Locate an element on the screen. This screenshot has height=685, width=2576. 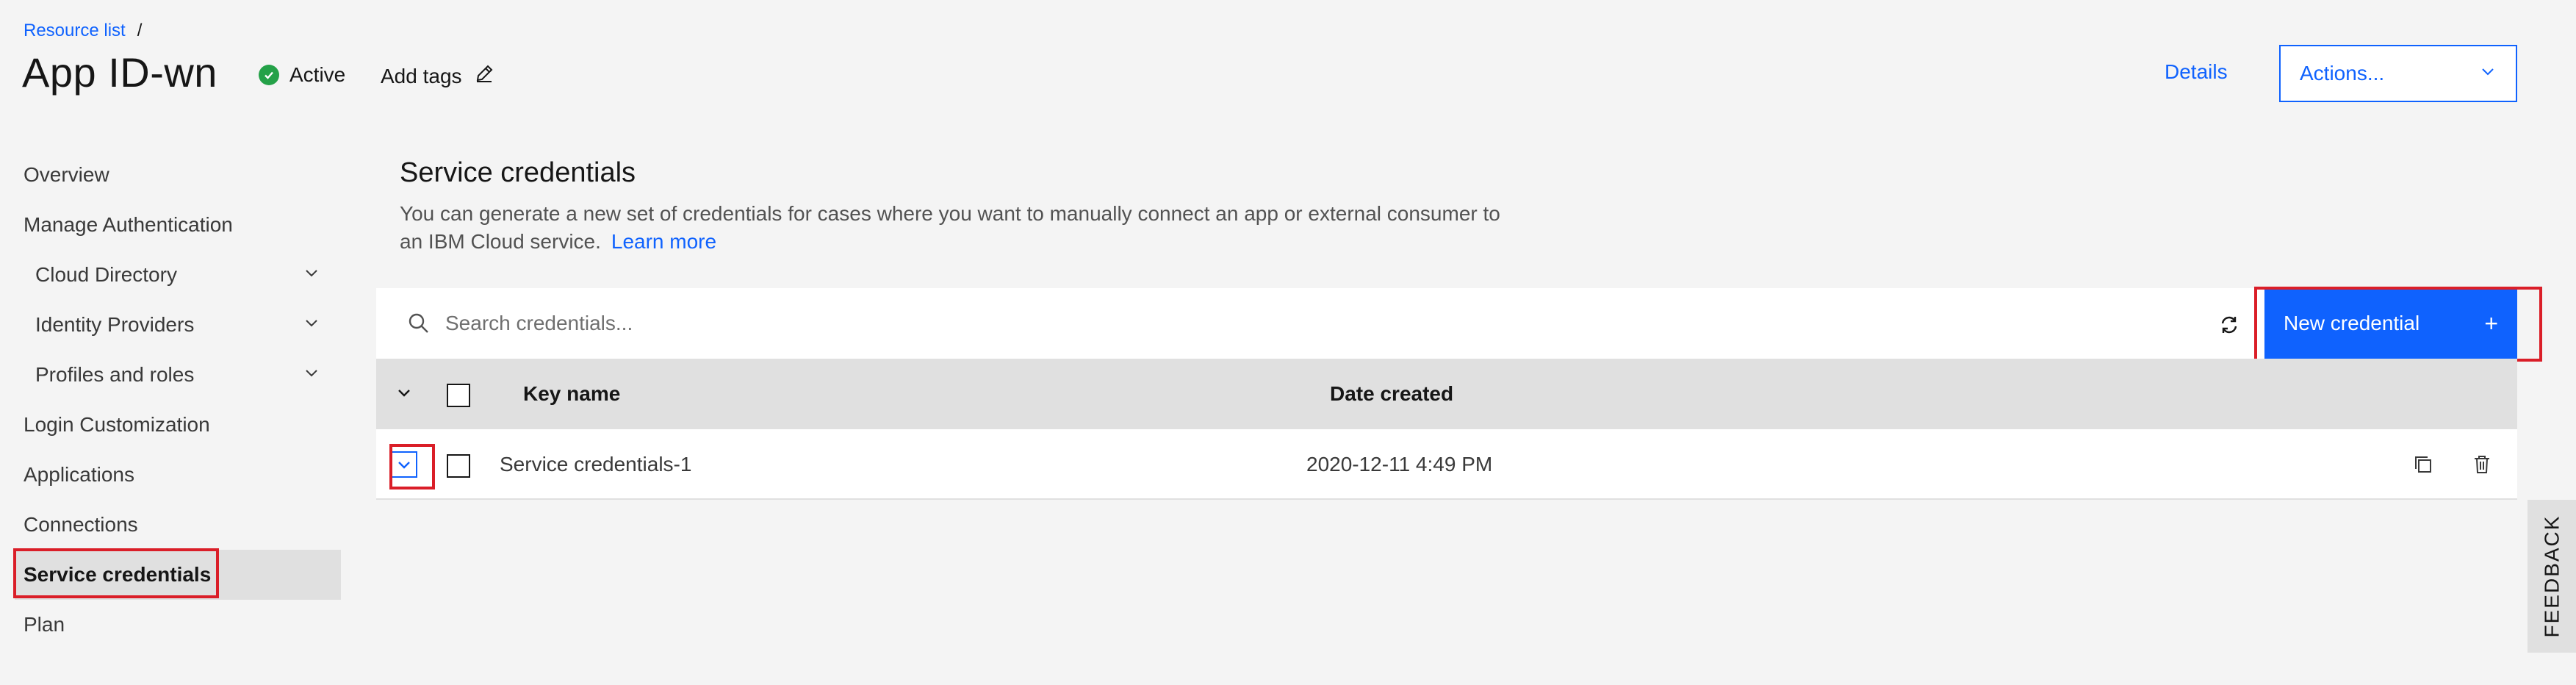
sidebar-item-connections: Connections is located at coordinates (170, 525).